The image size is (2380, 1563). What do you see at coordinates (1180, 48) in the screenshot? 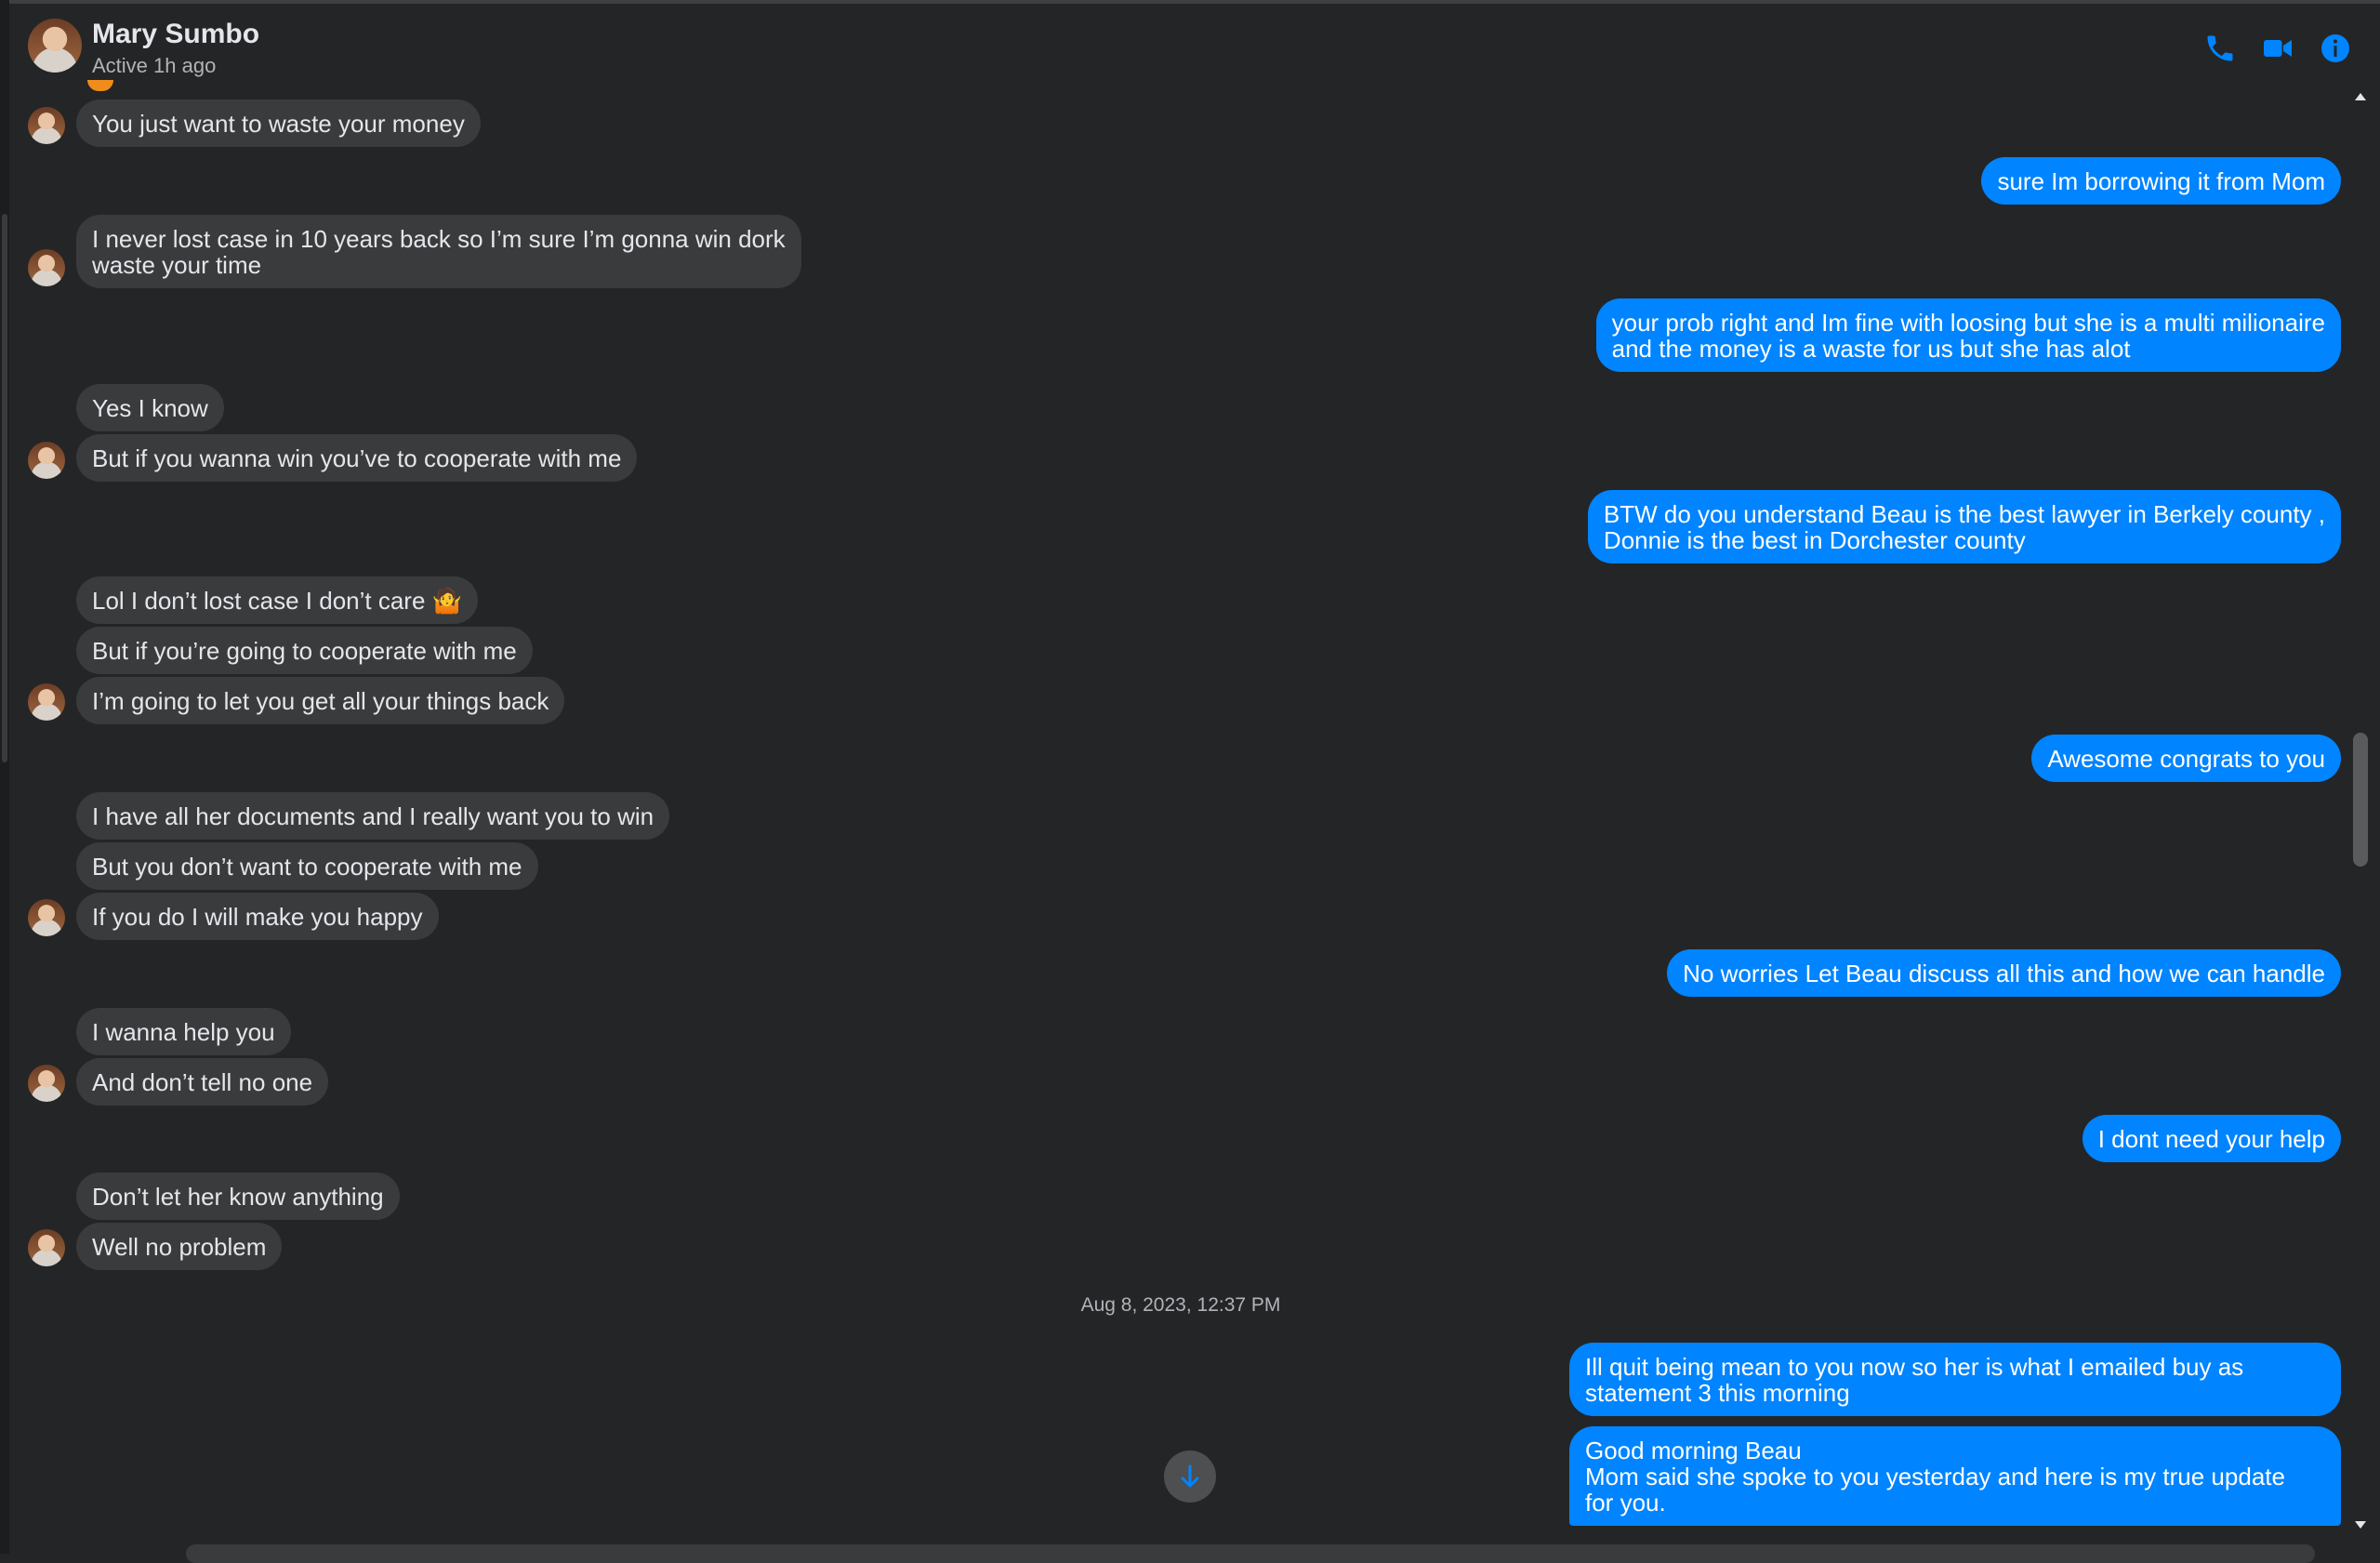
I see `conversation-header: Mary Sumbo Active 1h ago` at bounding box center [1180, 48].